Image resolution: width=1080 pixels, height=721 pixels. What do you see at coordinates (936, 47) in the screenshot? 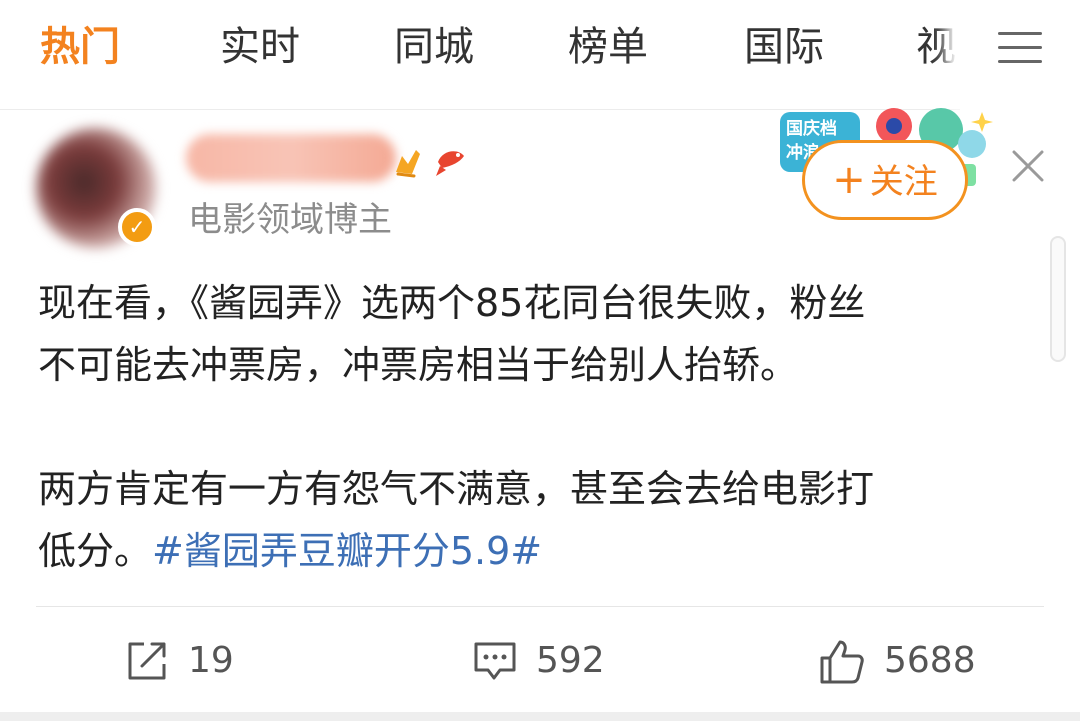
I see `tab-video: 视` at bounding box center [936, 47].